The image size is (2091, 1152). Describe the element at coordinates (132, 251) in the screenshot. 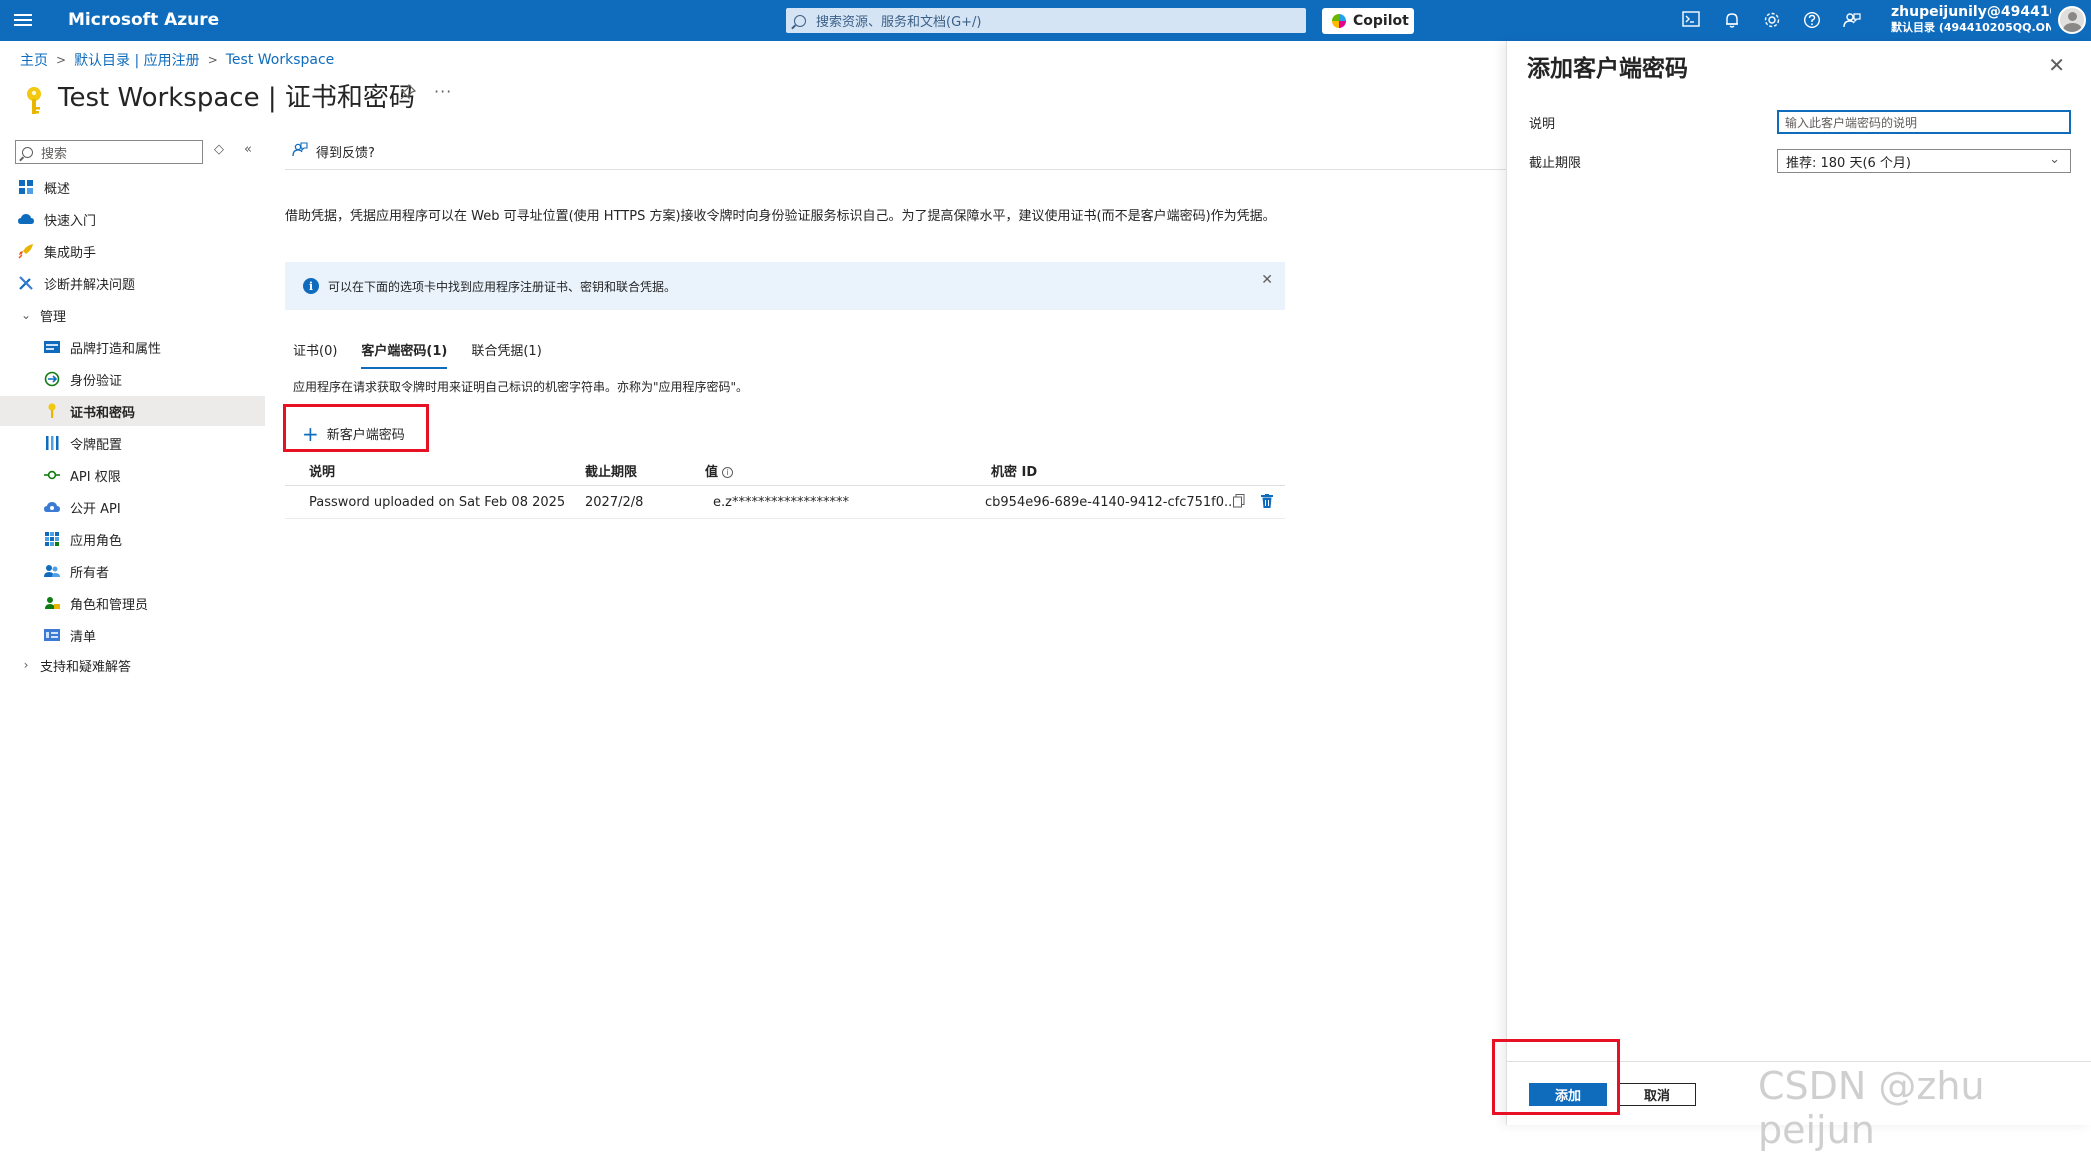

I see `sidebar-item-integration-assistant: 集成助手` at that location.